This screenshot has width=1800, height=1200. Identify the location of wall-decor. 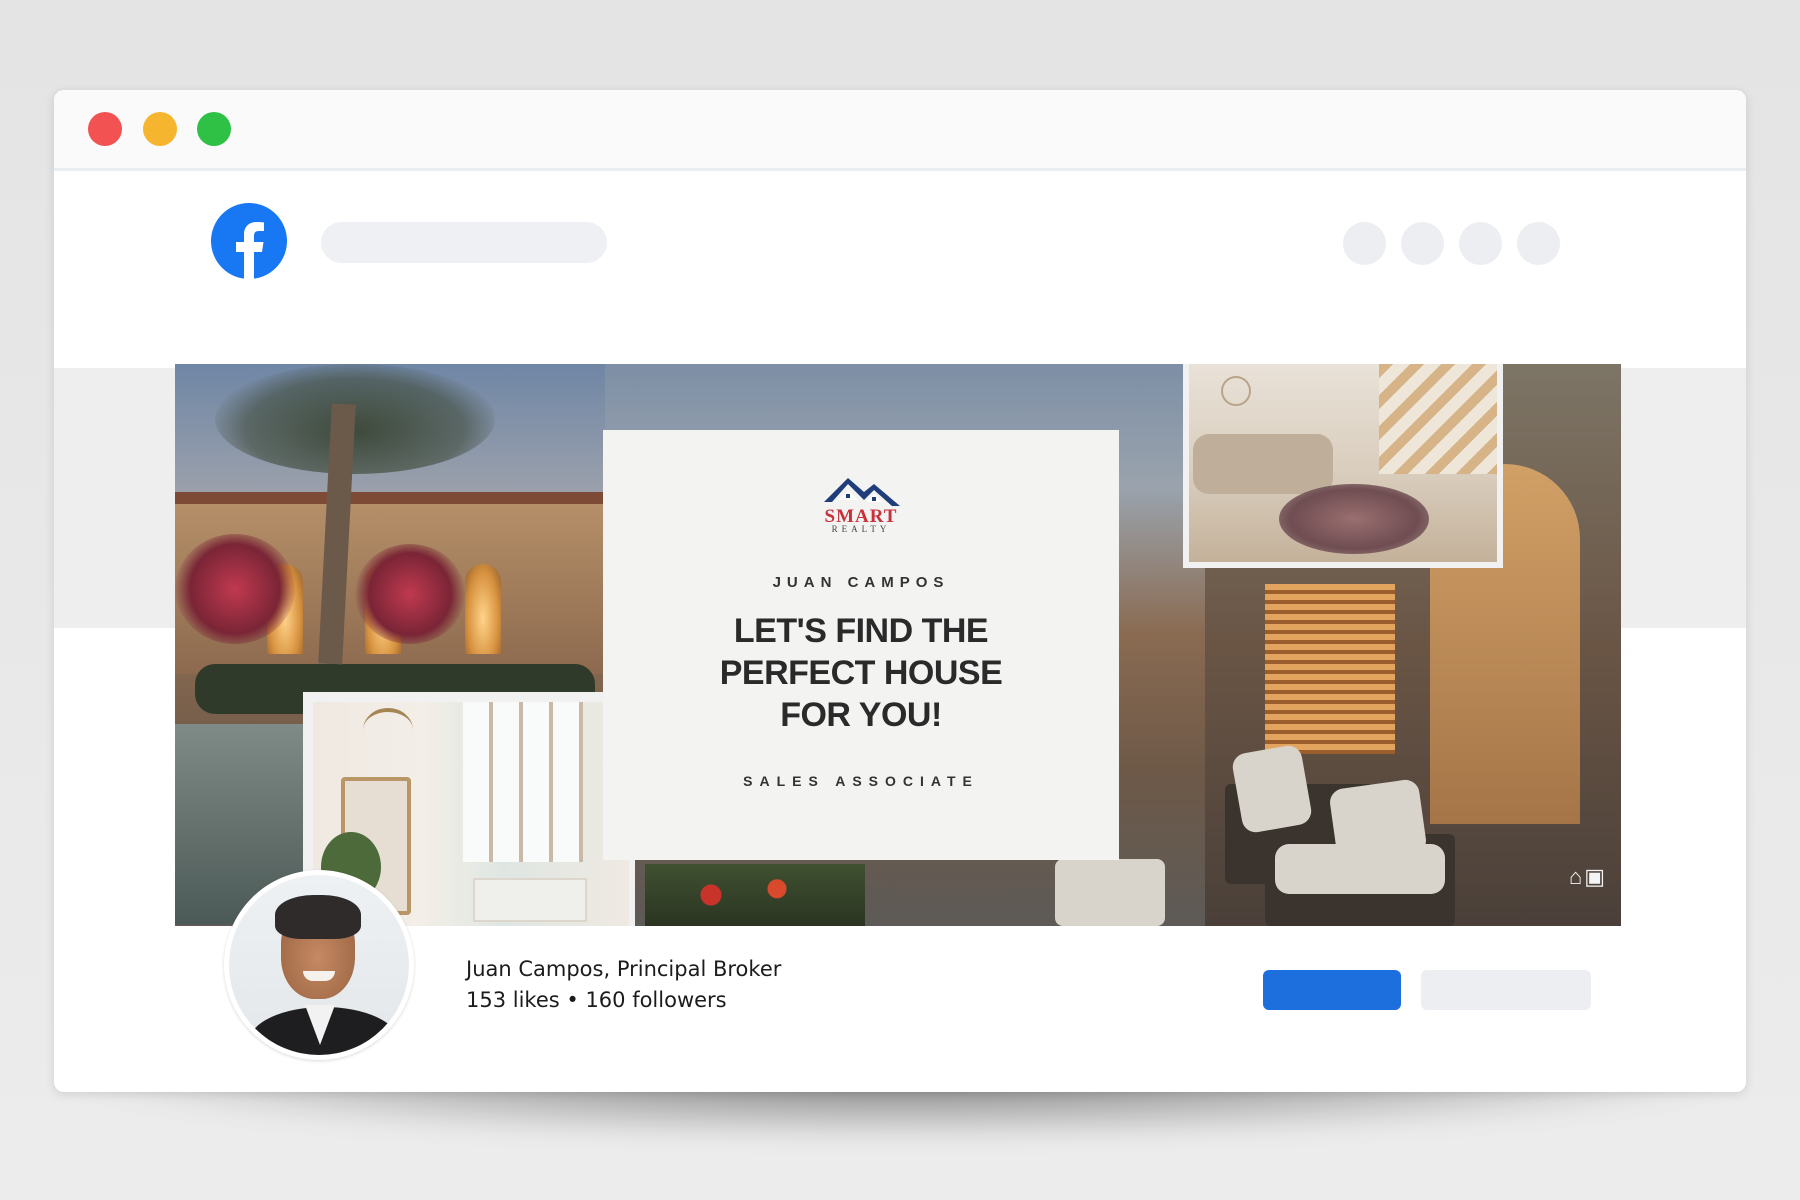
(388, 730).